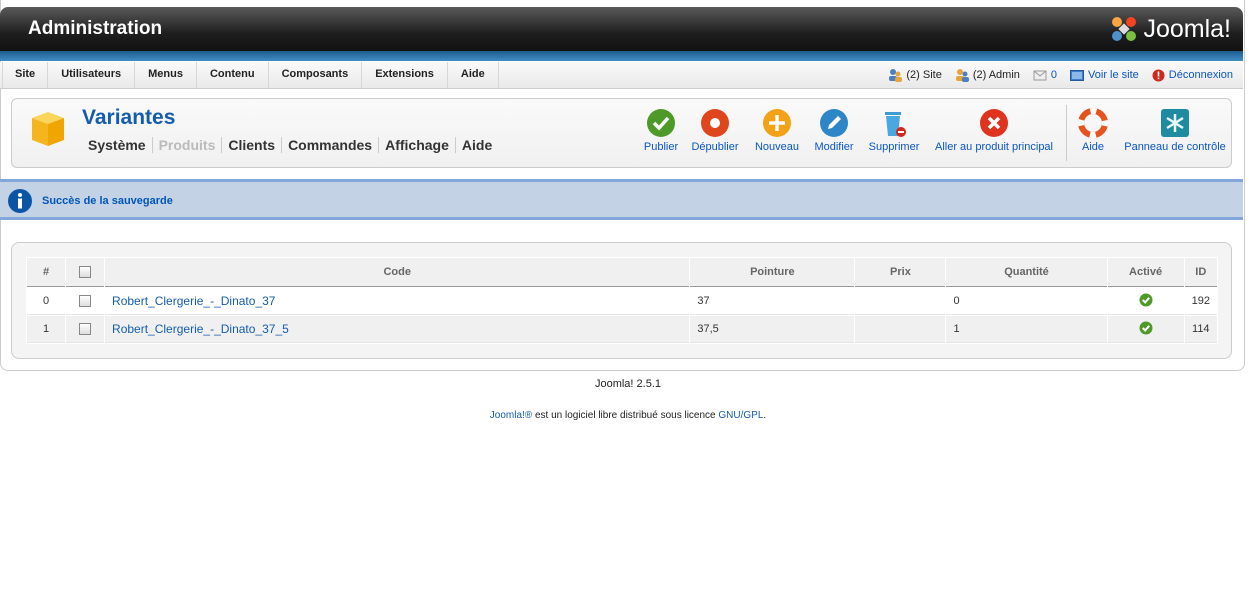 Image resolution: width=1256 pixels, height=609 pixels. Describe the element at coordinates (1175, 130) in the screenshot. I see `control-panel-button: Panneau de contrôle` at that location.